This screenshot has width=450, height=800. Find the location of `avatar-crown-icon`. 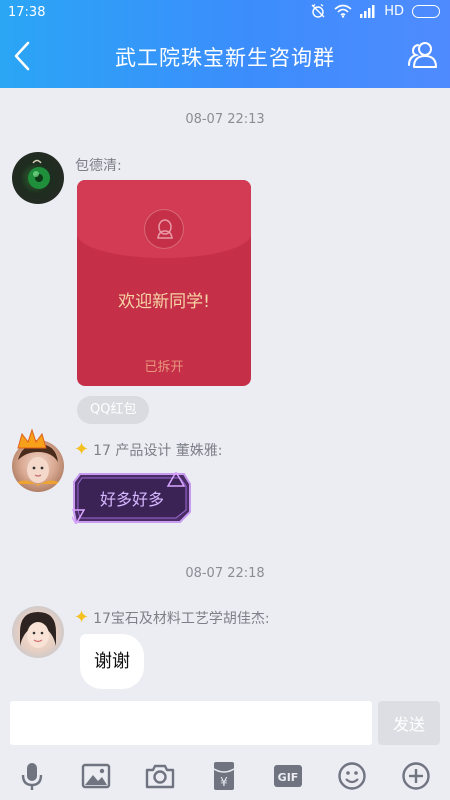

avatar-crown-icon is located at coordinates (32, 438).